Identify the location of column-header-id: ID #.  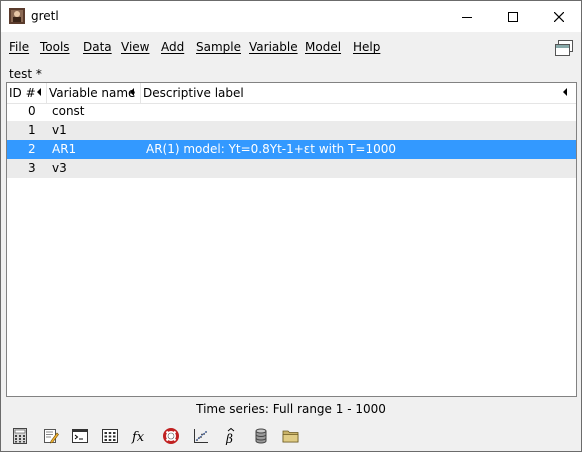
(22, 93).